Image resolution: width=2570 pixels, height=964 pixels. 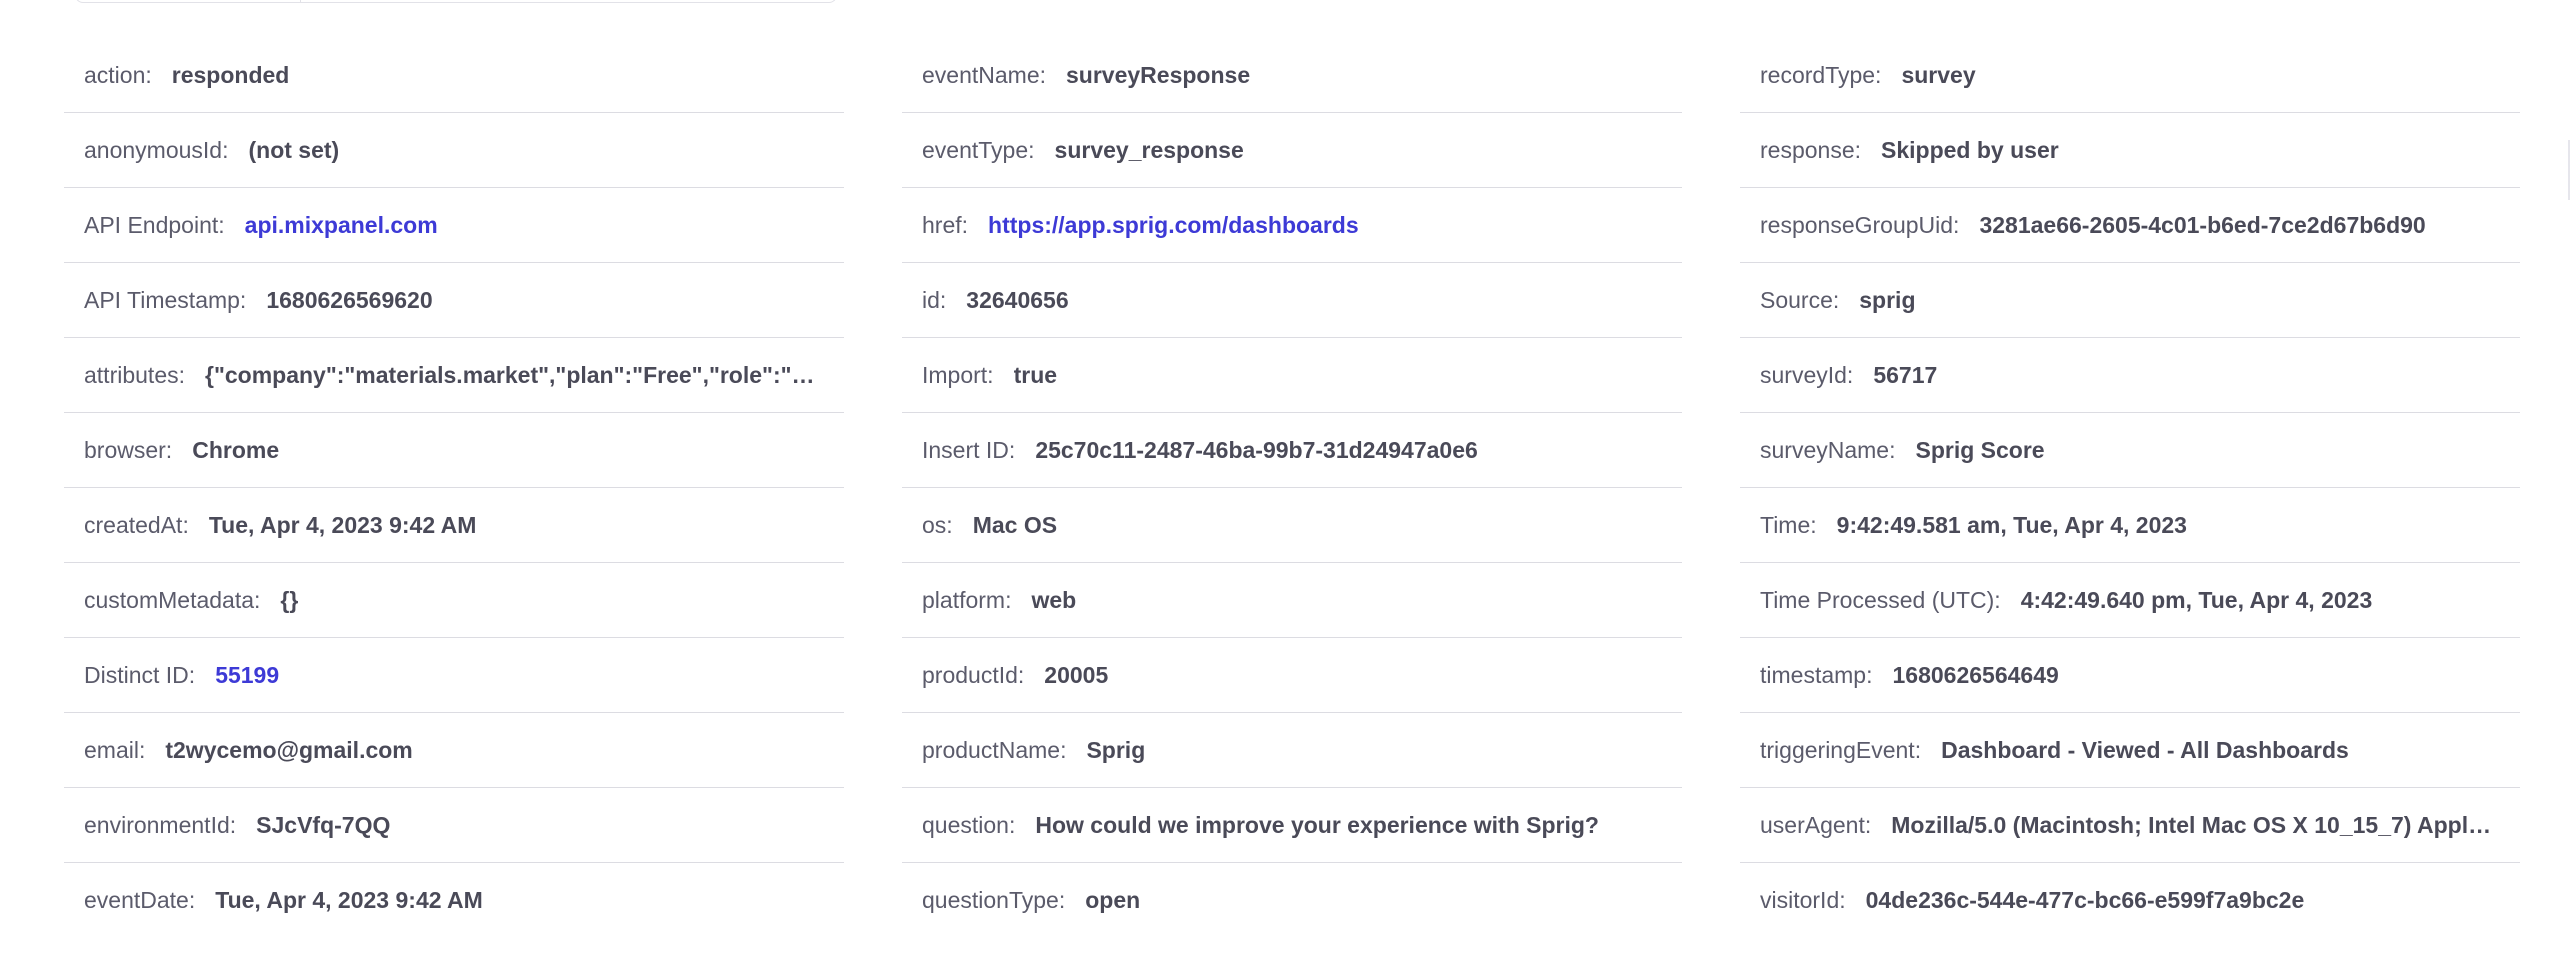 What do you see at coordinates (140, 900) in the screenshot?
I see `property-key: eventDate:` at bounding box center [140, 900].